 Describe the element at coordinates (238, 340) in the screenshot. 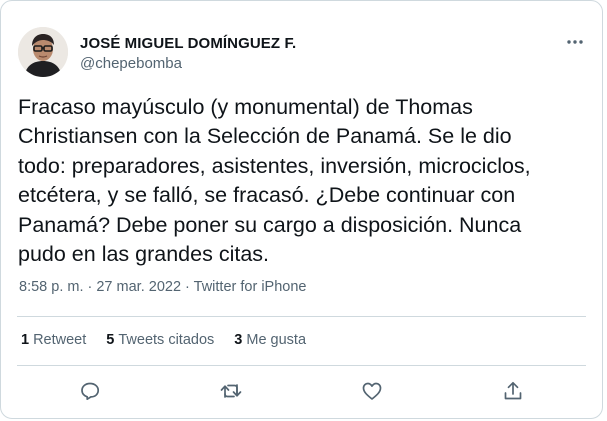

I see `likes-count: 3` at that location.